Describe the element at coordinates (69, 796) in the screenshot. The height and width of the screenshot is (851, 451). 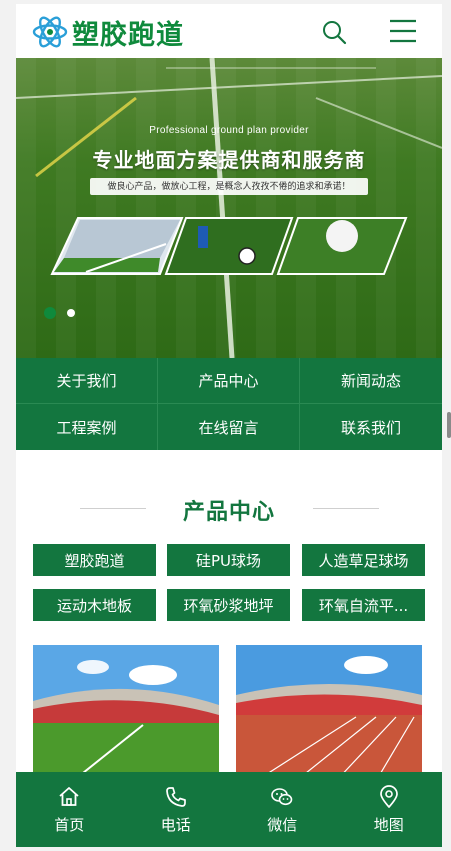
I see `home-icon` at that location.